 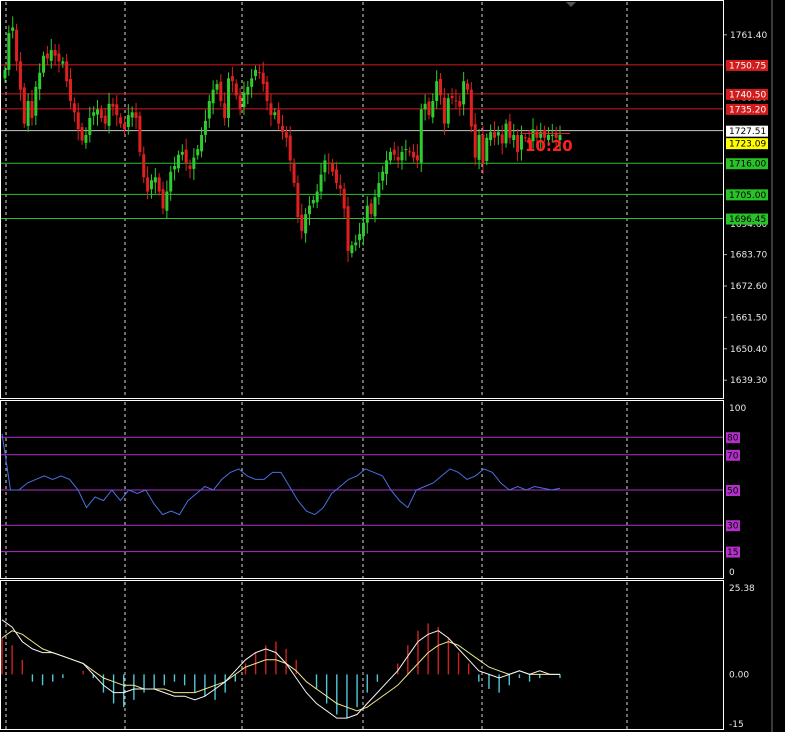 I want to click on rsi-level-label: 70, so click(x=733, y=456).